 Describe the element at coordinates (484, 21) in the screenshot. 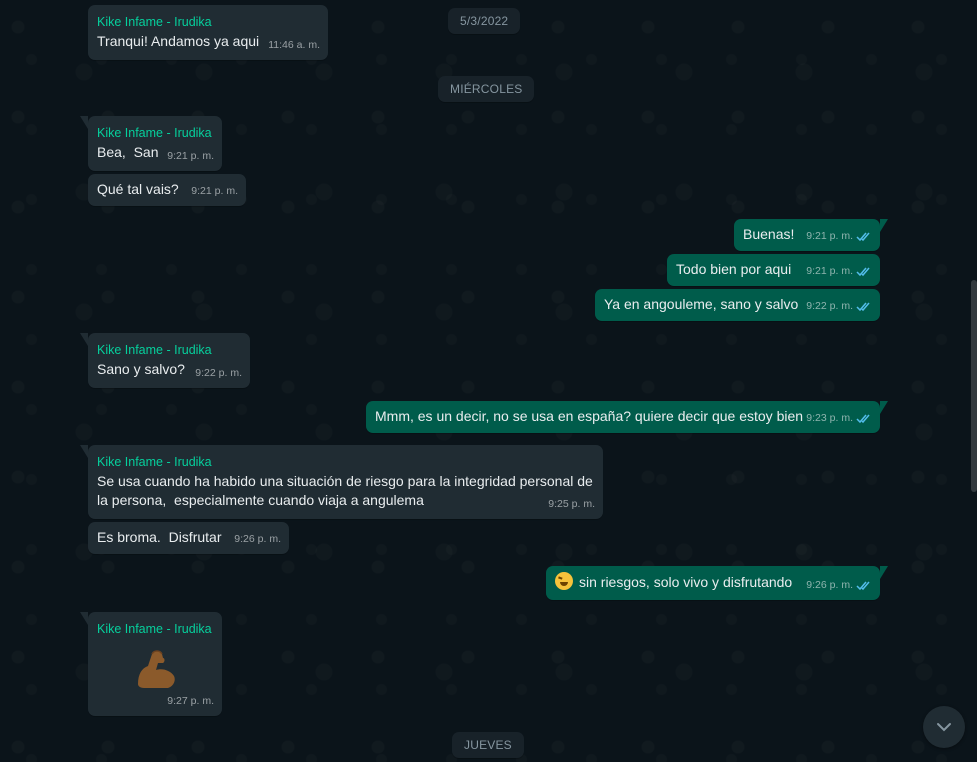

I see `date-separator: 5/3/2022` at that location.